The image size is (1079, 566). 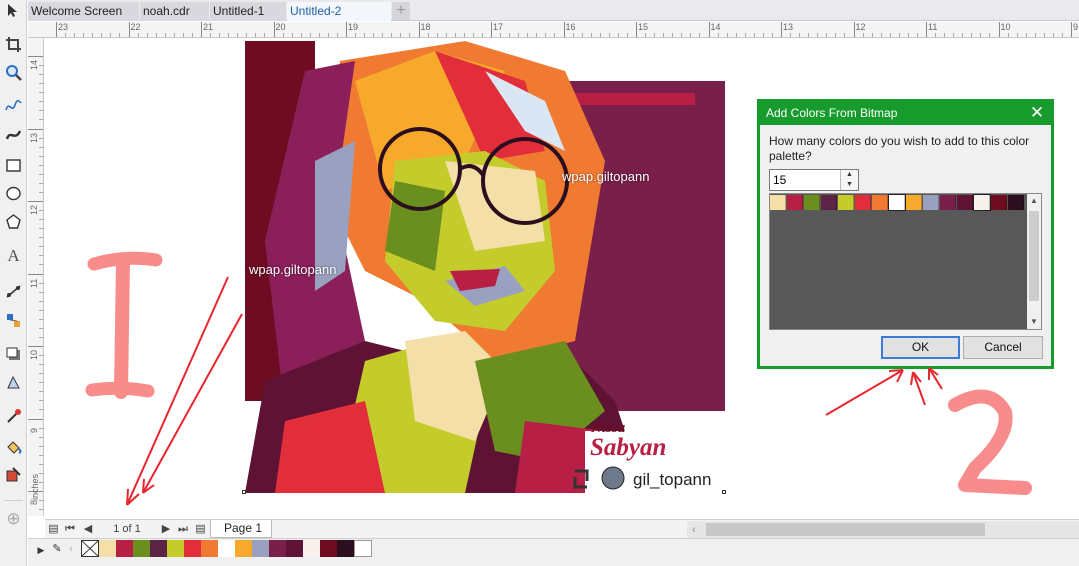 What do you see at coordinates (13, 134) in the screenshot?
I see `artistic-media-icon` at bounding box center [13, 134].